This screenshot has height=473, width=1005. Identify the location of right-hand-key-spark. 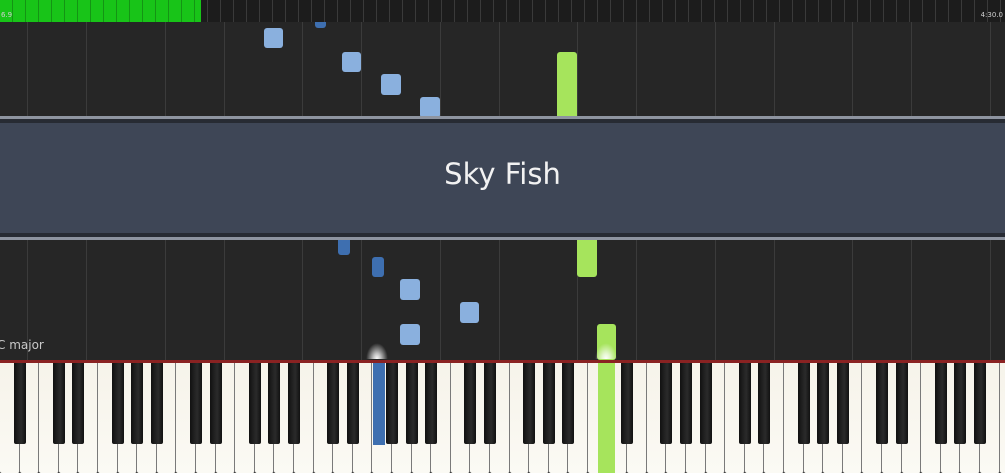
(606, 351).